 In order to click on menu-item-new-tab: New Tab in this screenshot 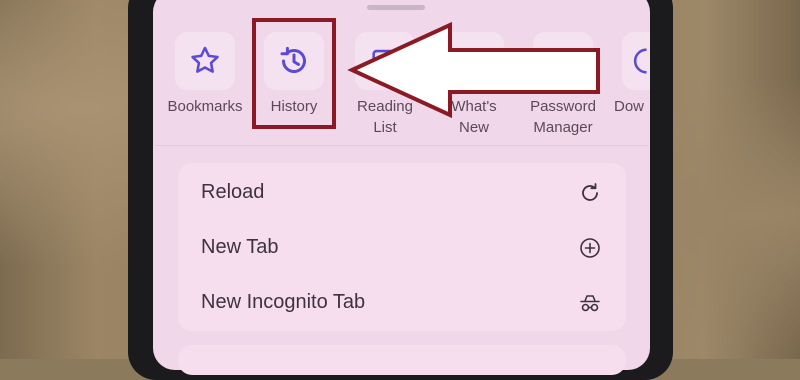, I will do `click(402, 248)`.